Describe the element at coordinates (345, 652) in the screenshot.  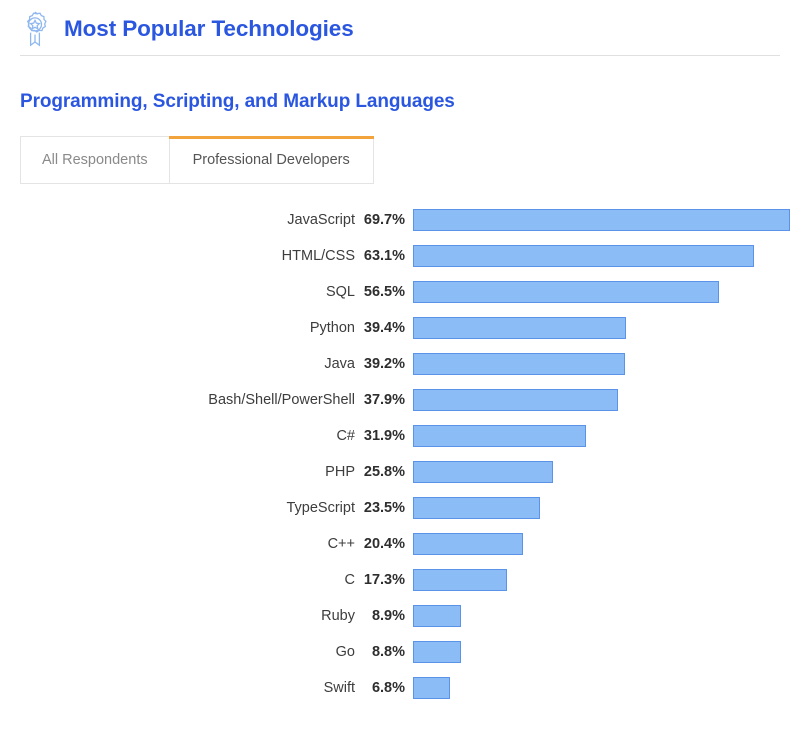
I see `bar-label: Go` at that location.